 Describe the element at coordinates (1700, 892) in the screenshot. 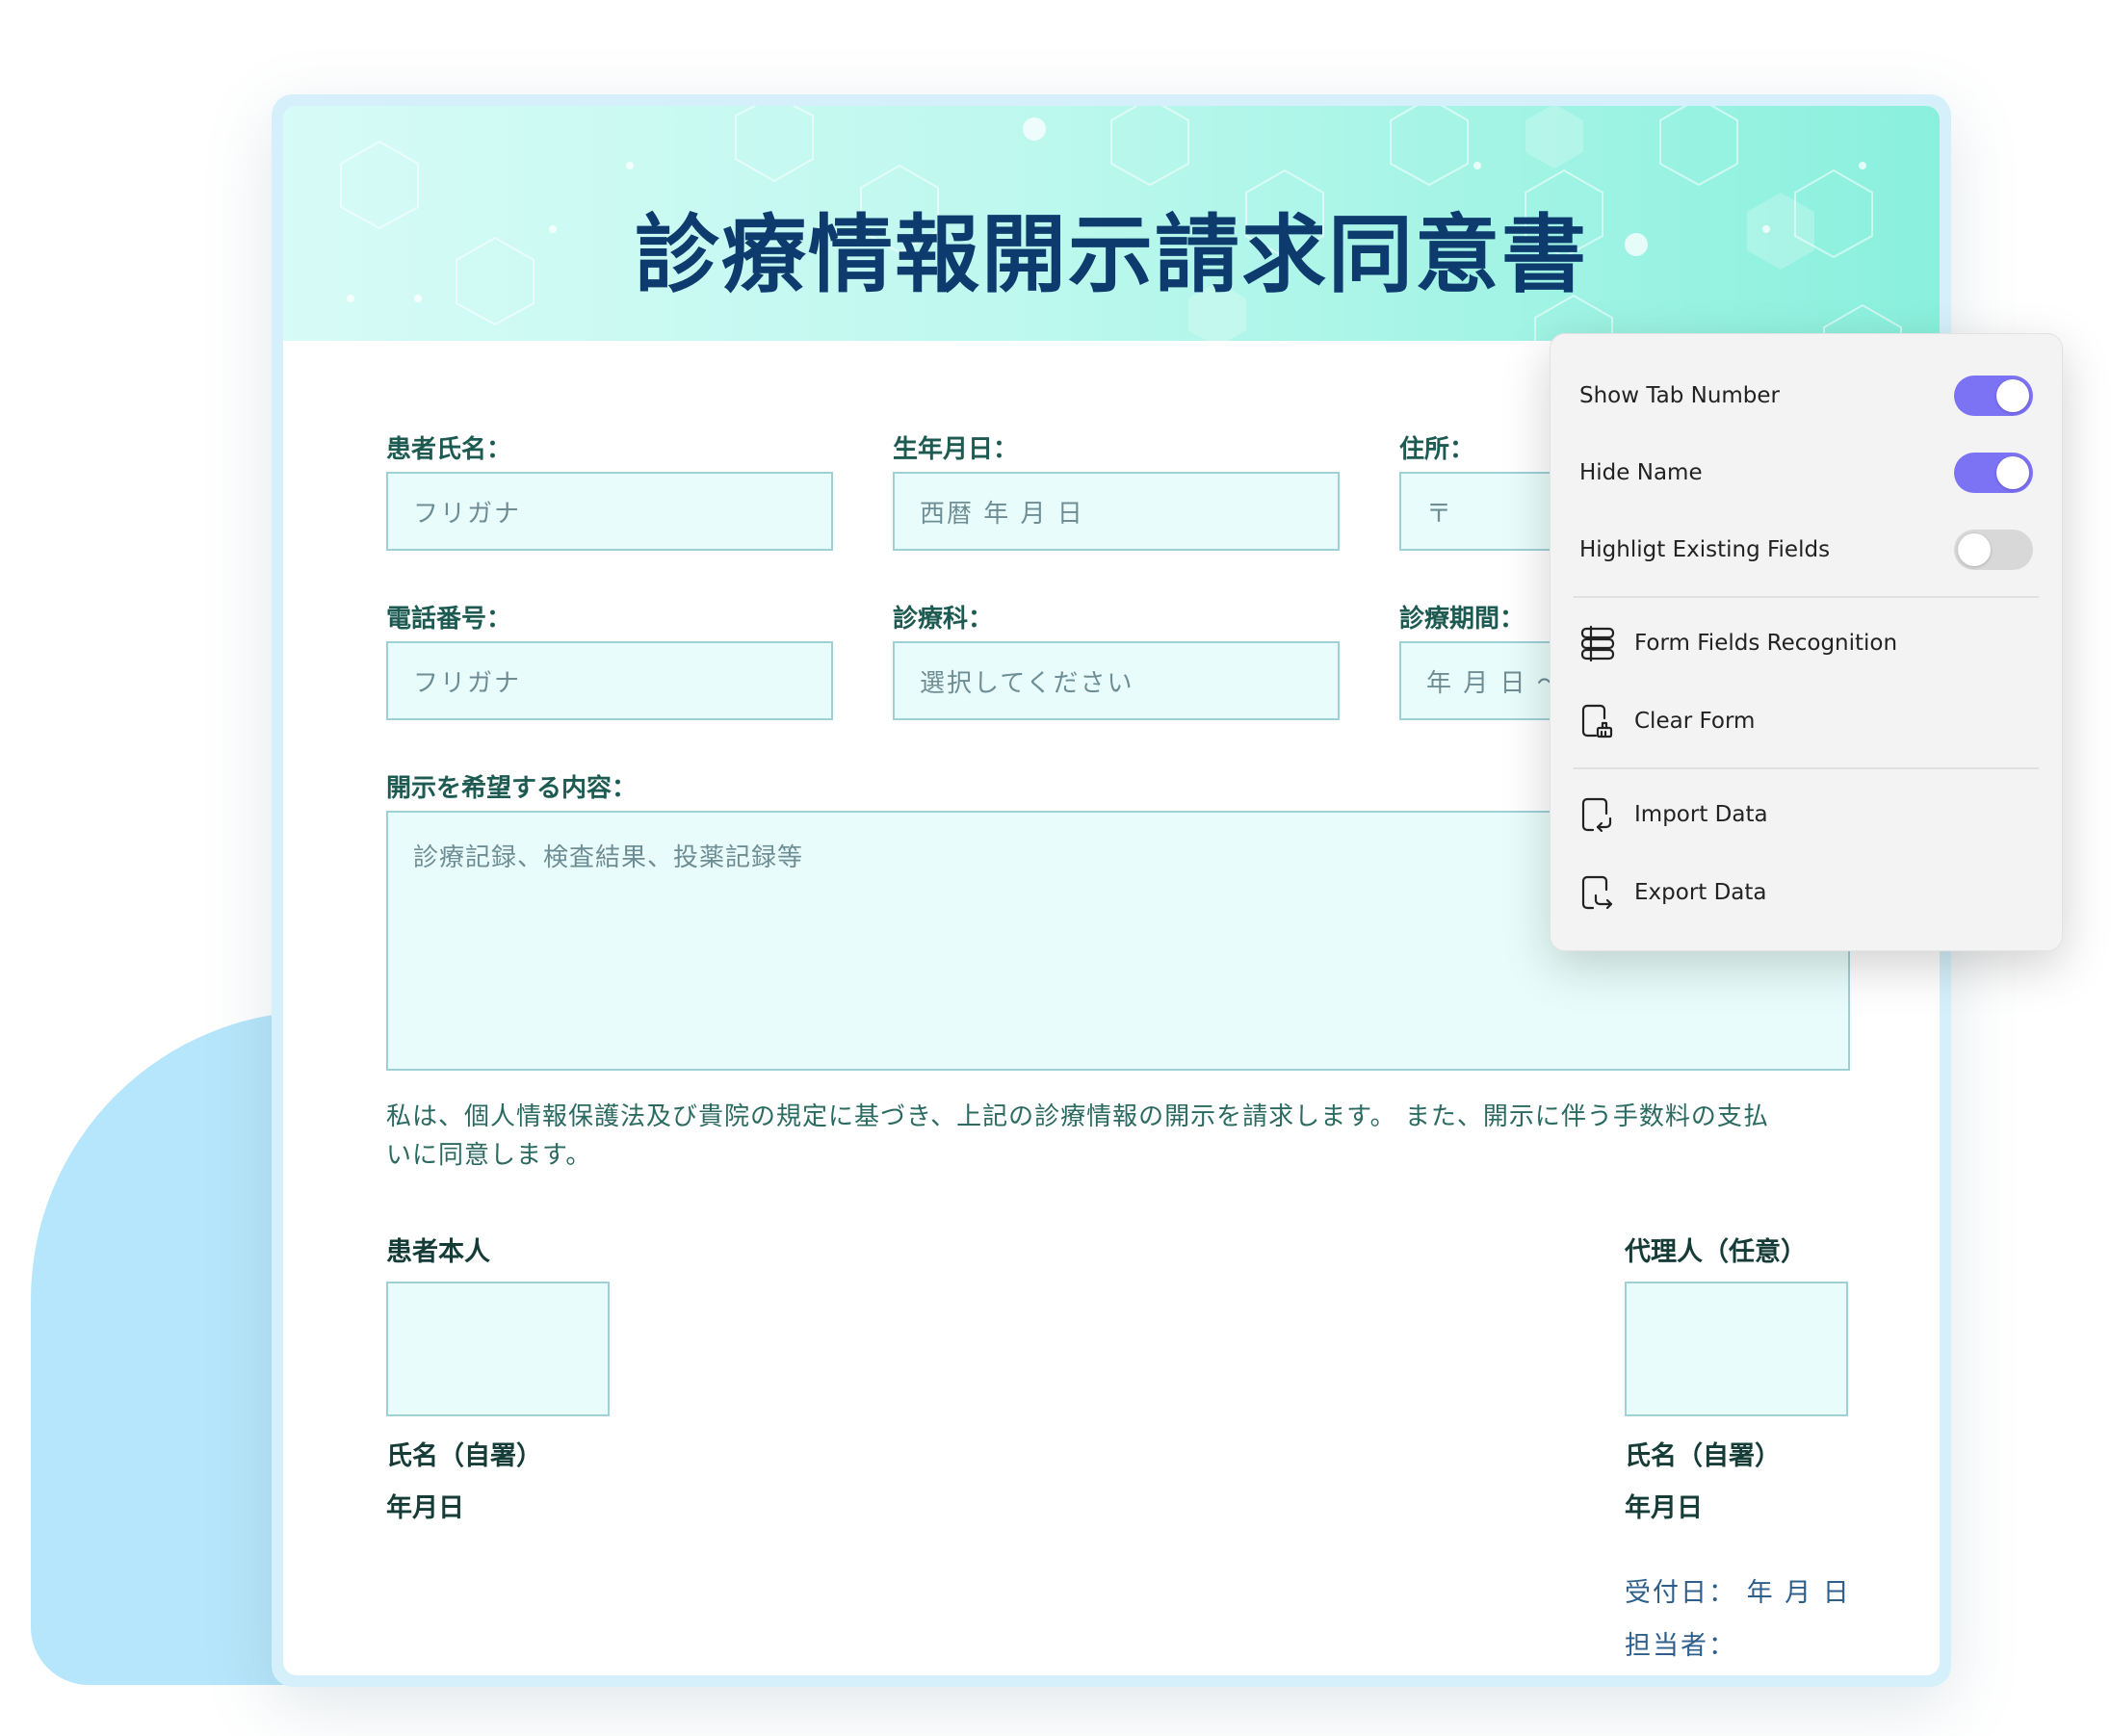

I see `menu-item-label: Export Data` at that location.